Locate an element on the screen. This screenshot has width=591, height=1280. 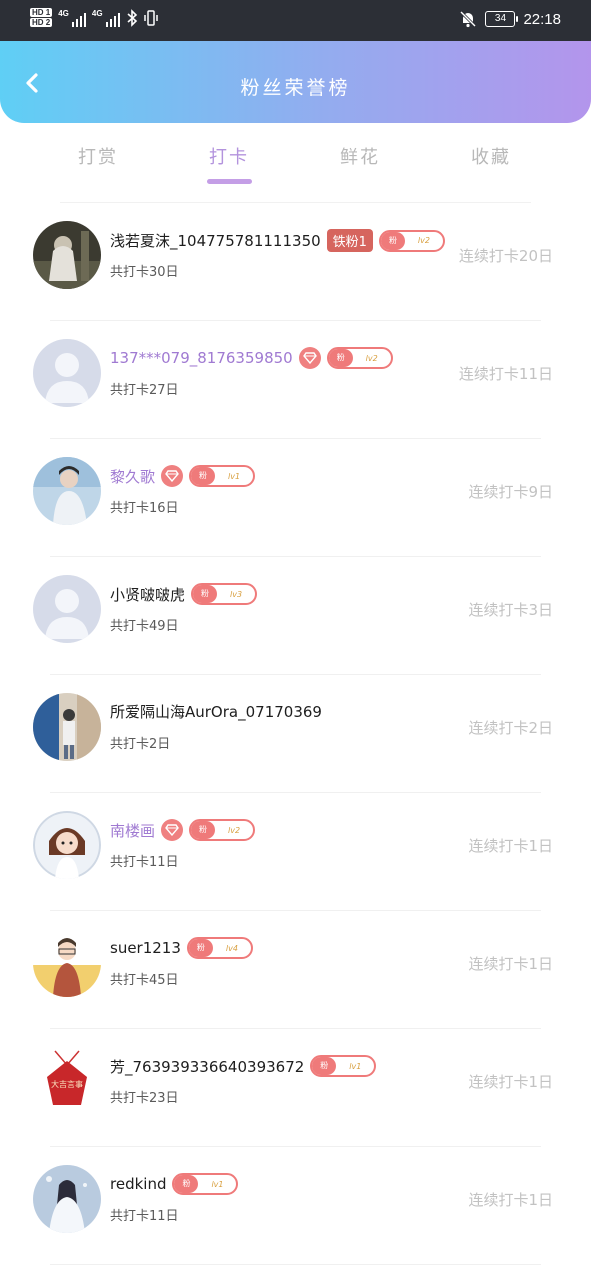
list-item: redkind 粉 lv1 共打卡11日 连续打卡1日 is located at coordinates (295, 1206).